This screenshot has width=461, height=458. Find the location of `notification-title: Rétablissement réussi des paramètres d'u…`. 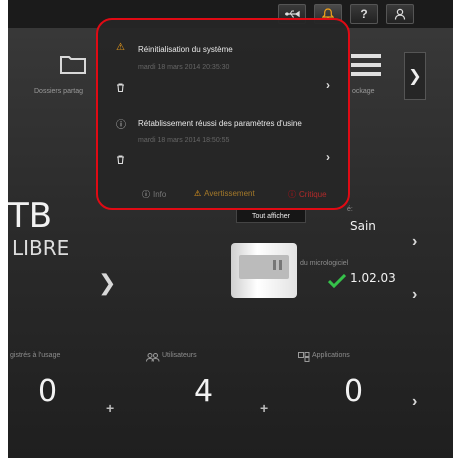

notification-title: Rétablissement réussi des paramètres d'u… is located at coordinates (220, 123).